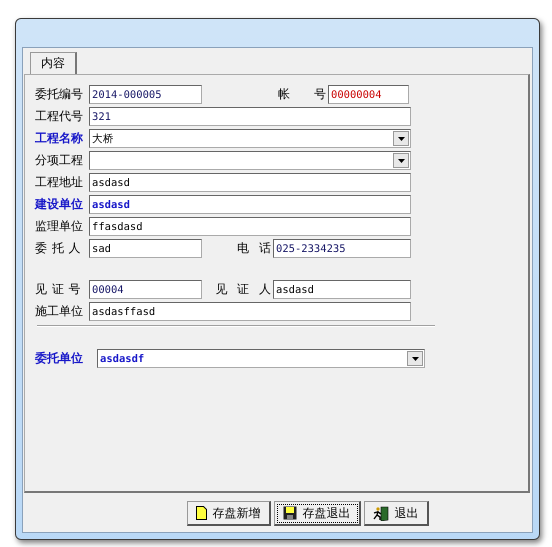  What do you see at coordinates (250, 116) in the screenshot?
I see `input-field: 321` at bounding box center [250, 116].